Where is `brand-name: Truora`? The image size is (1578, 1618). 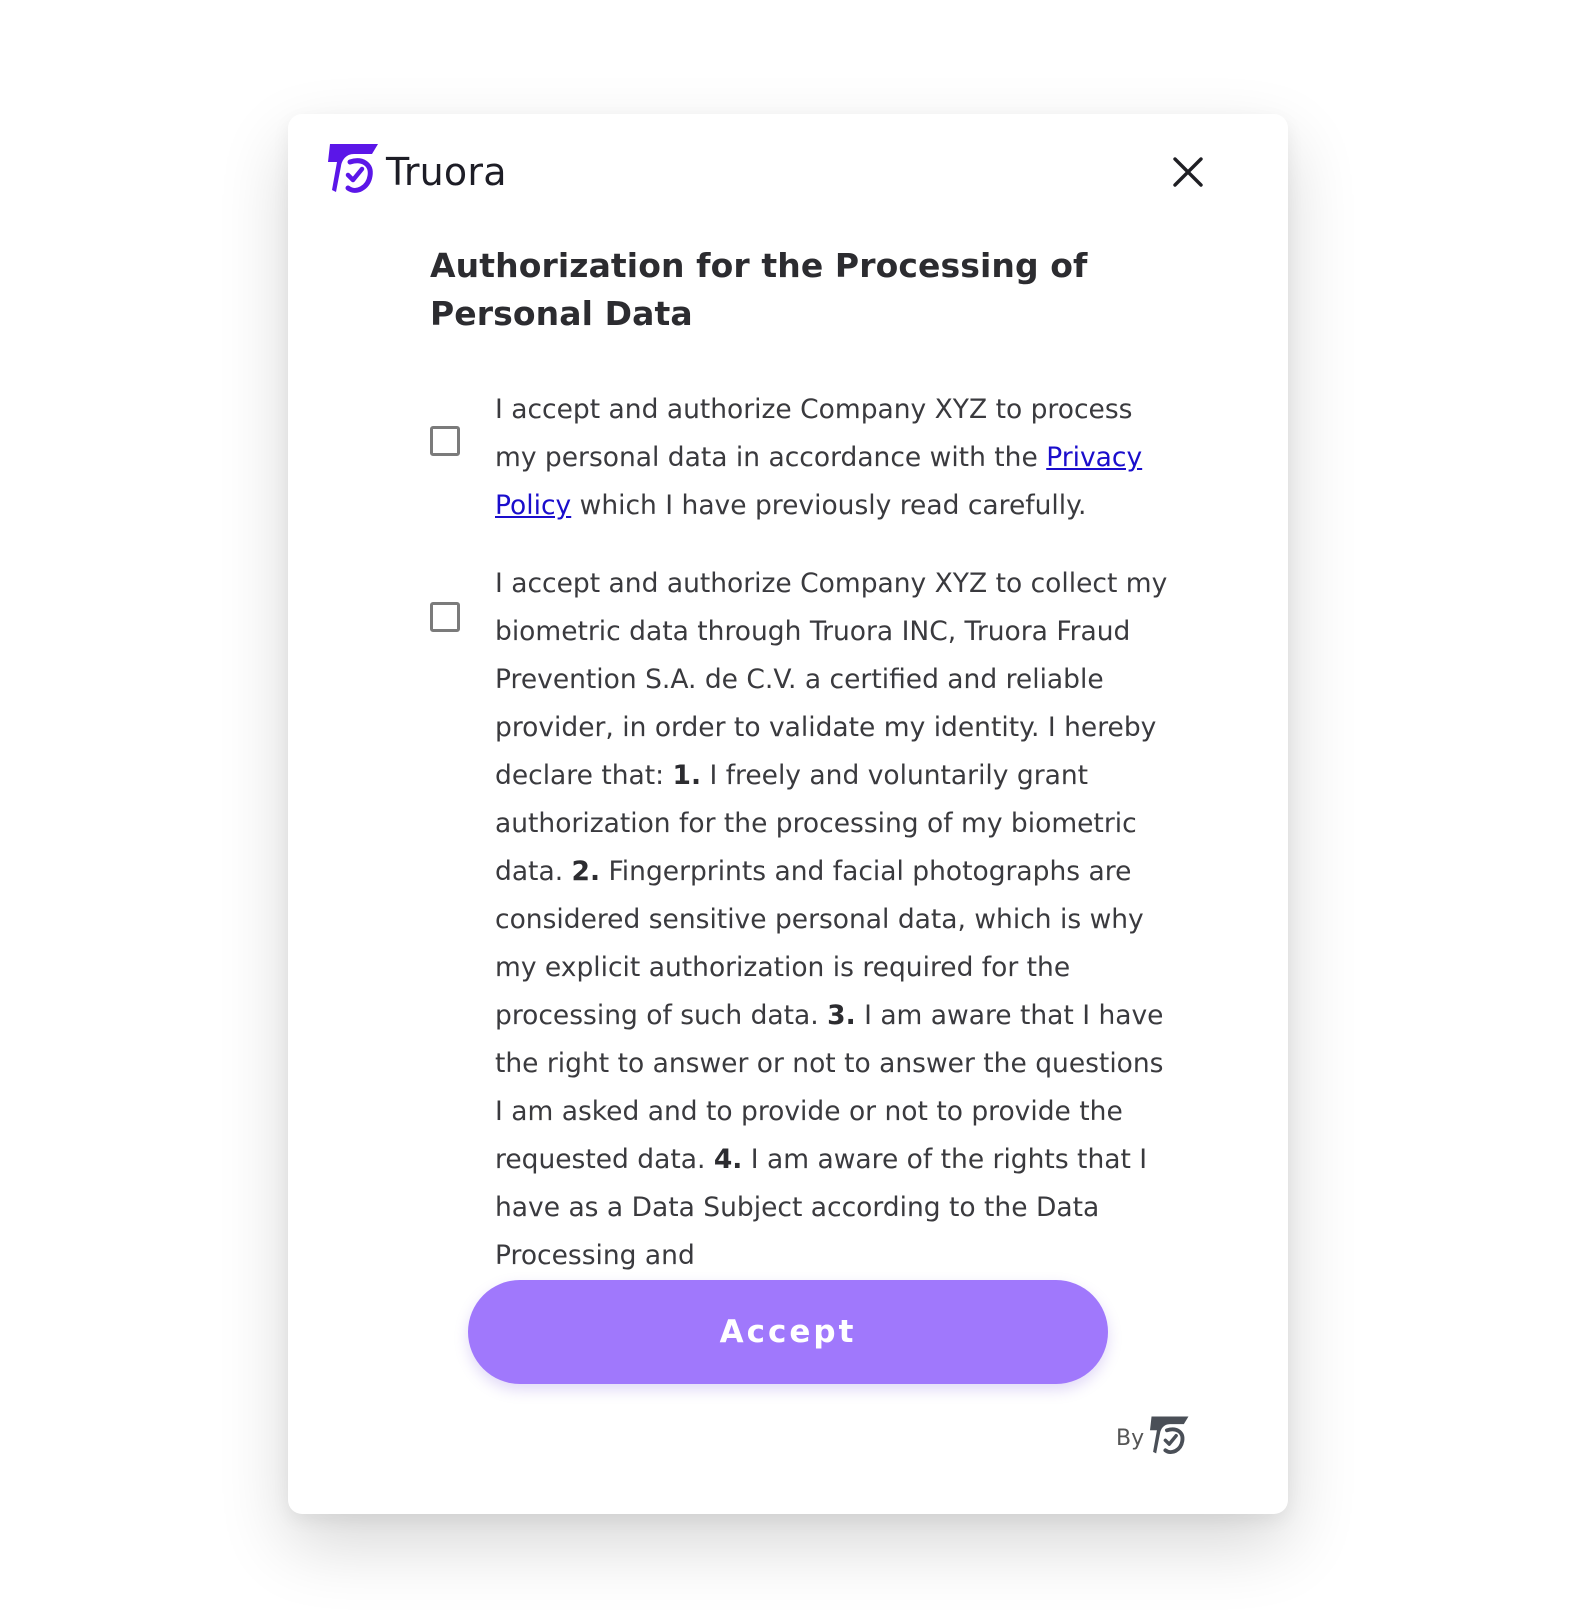
brand-name: Truora is located at coordinates (446, 172).